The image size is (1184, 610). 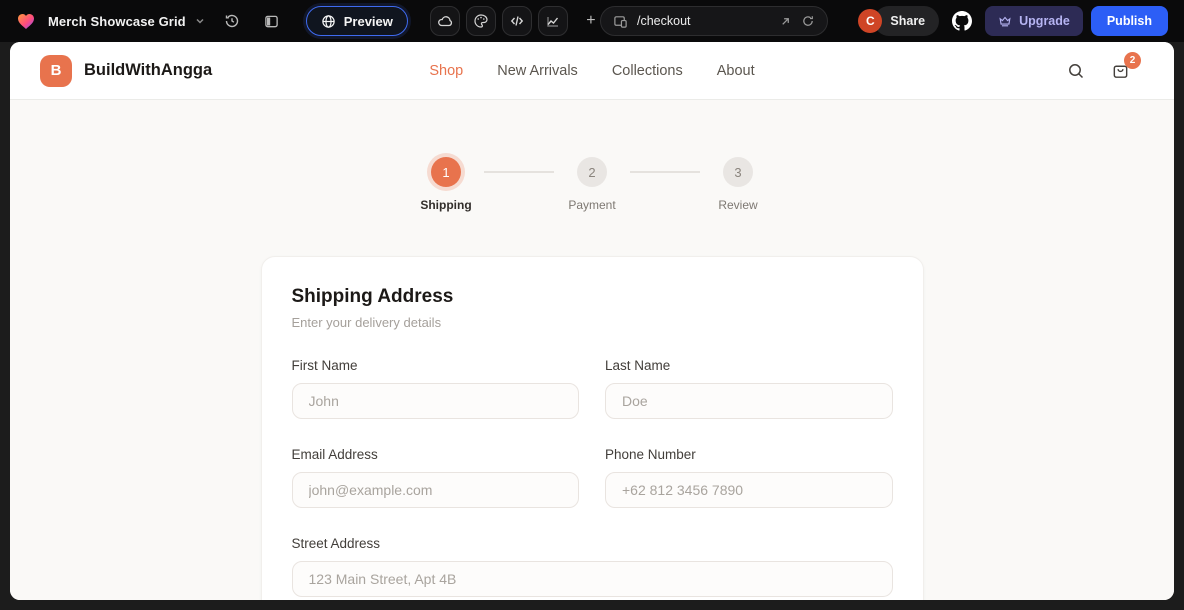 What do you see at coordinates (272, 21) in the screenshot?
I see `panel-icon` at bounding box center [272, 21].